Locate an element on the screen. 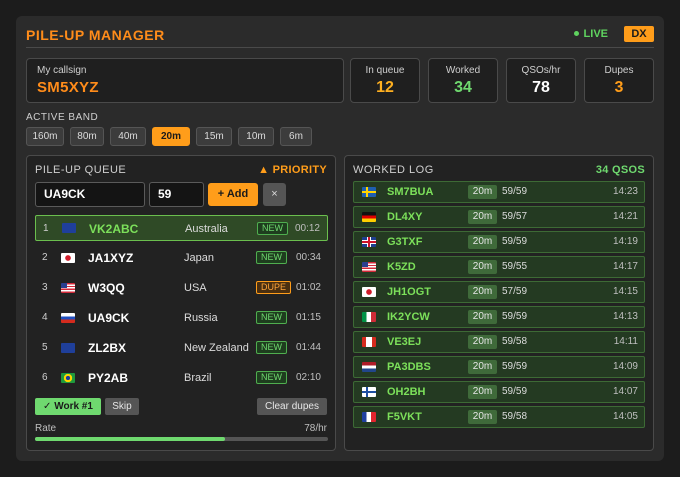 The width and height of the screenshot is (680, 477). log-row-callsign: DL4XY is located at coordinates (405, 217).